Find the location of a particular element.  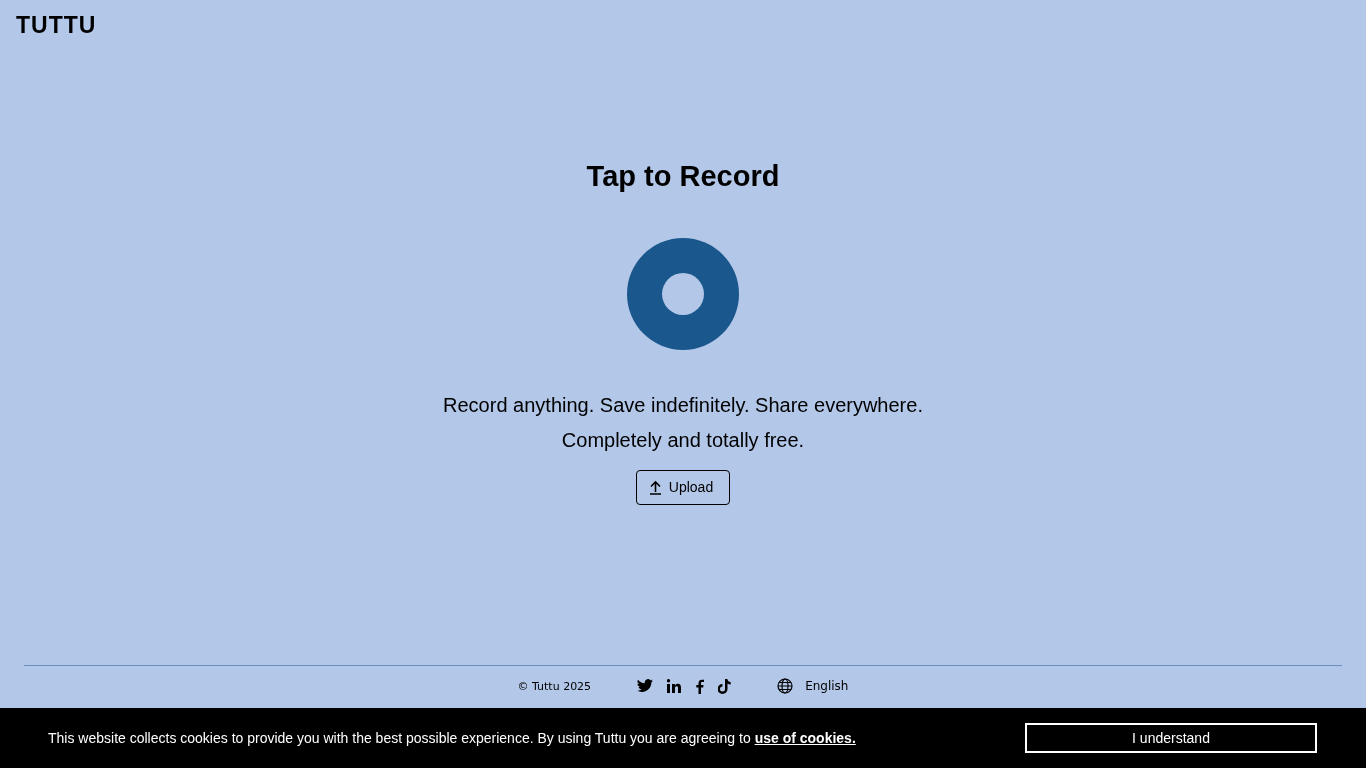

globe-icon is located at coordinates (785, 686).